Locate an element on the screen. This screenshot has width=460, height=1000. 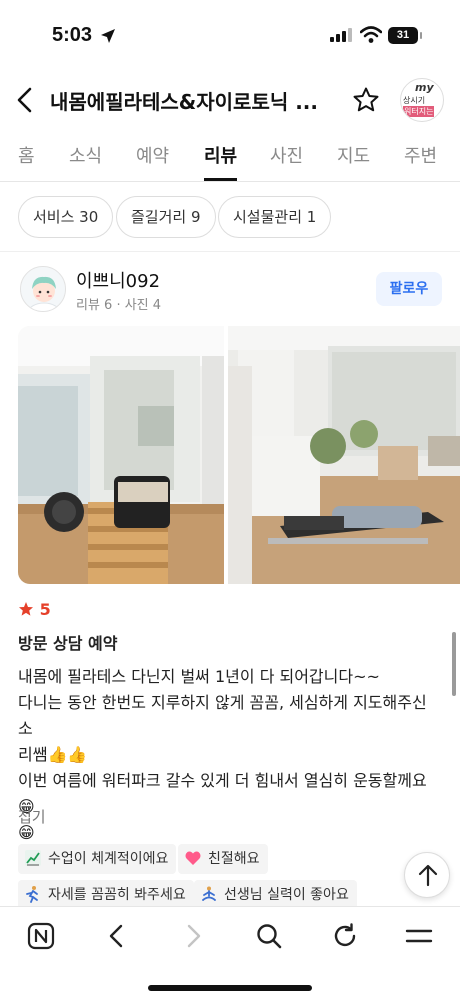
scroll-to-top-button is located at coordinates (427, 875).